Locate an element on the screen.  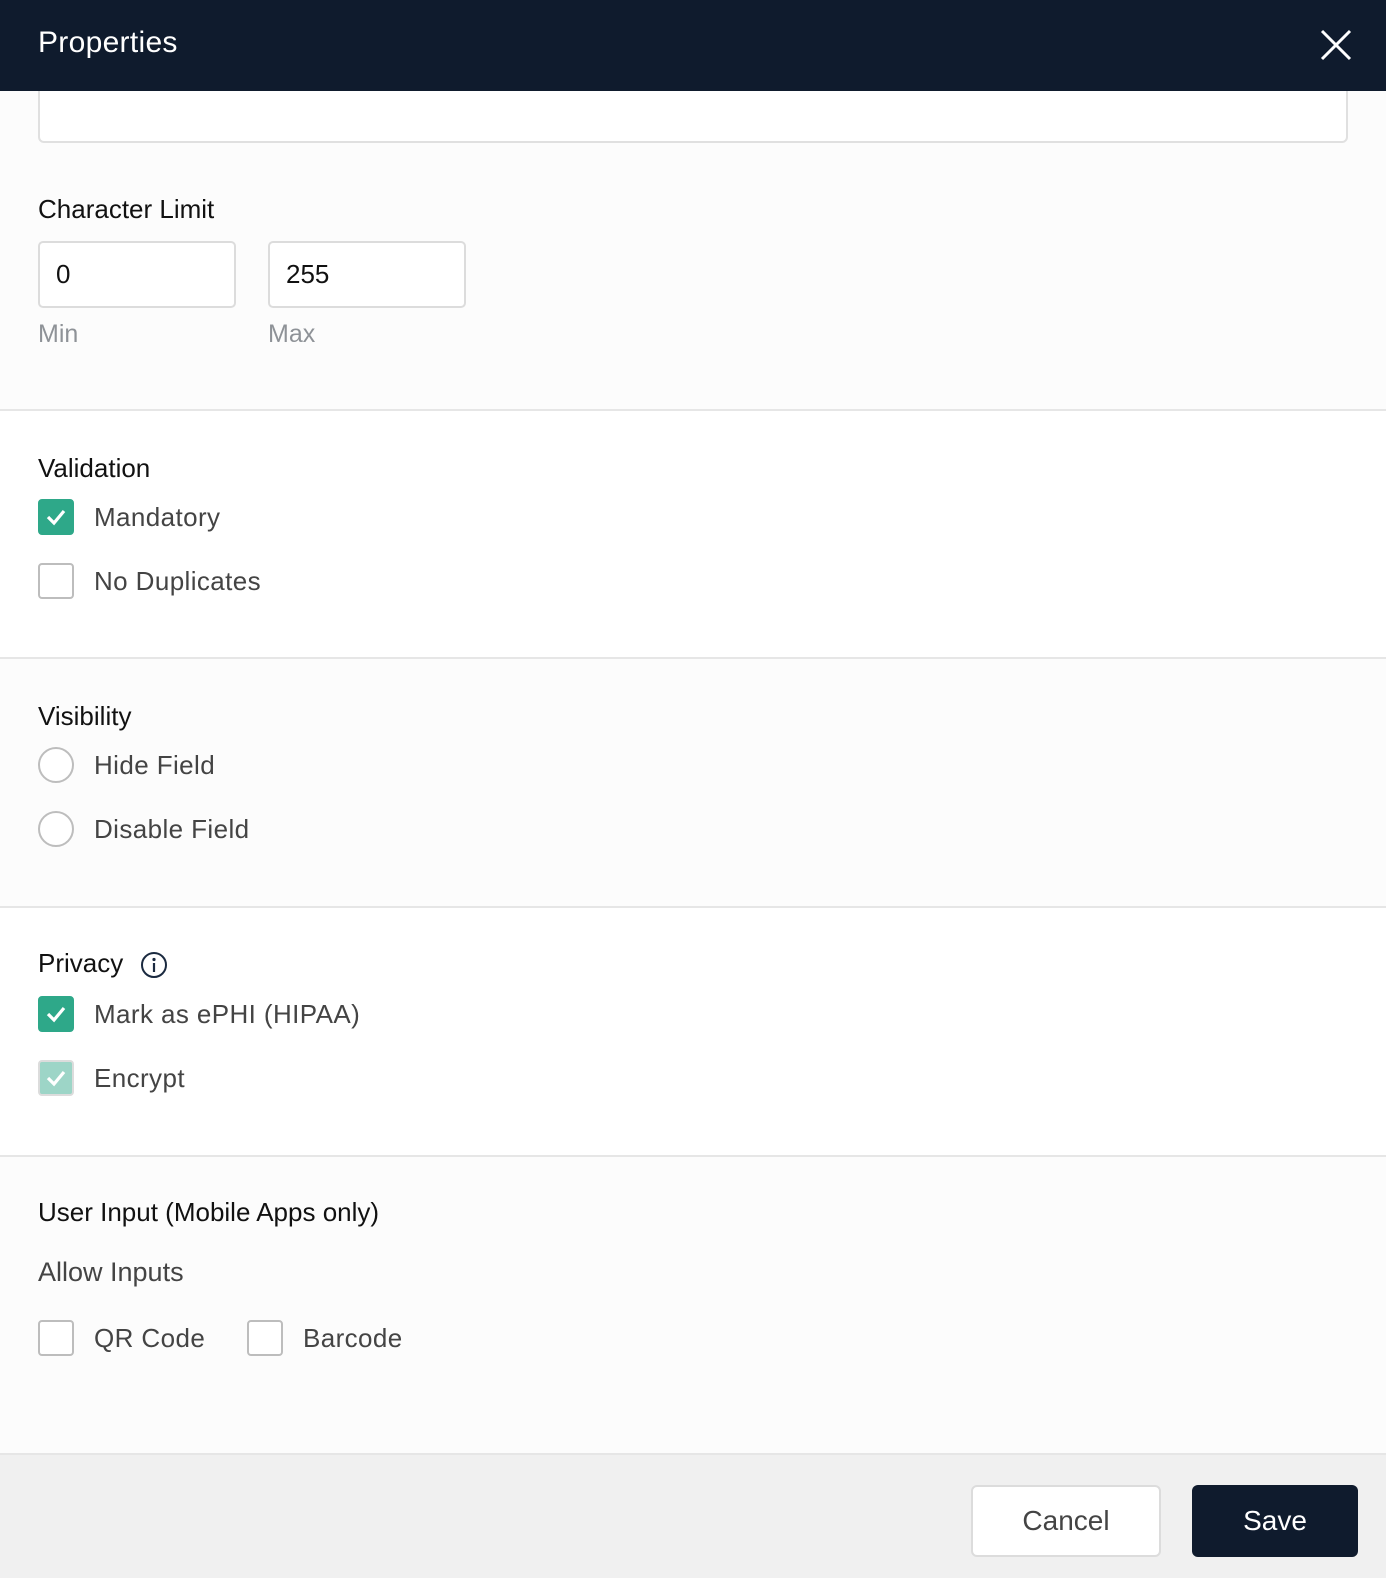
cancel-button: Cancel is located at coordinates (1066, 1521).